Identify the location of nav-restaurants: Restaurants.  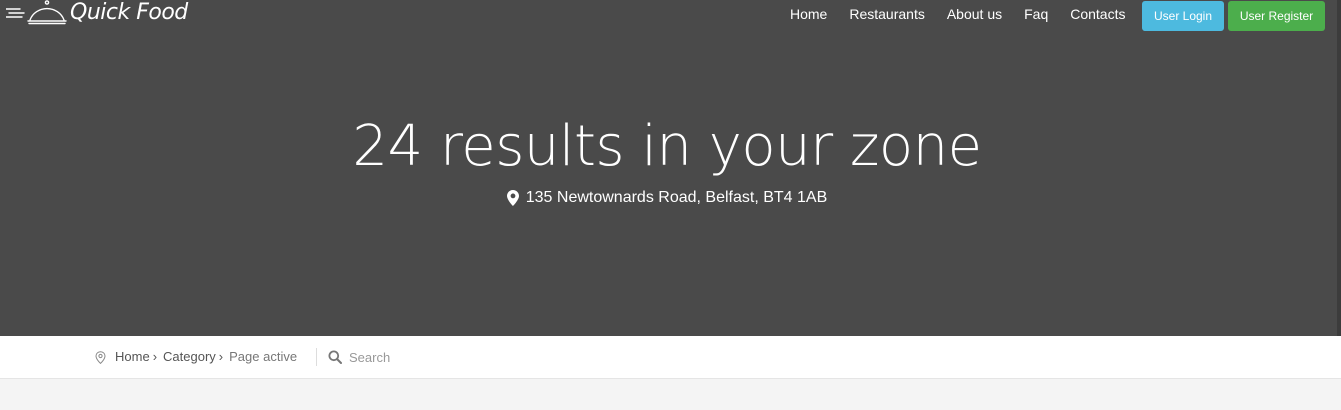
(886, 14).